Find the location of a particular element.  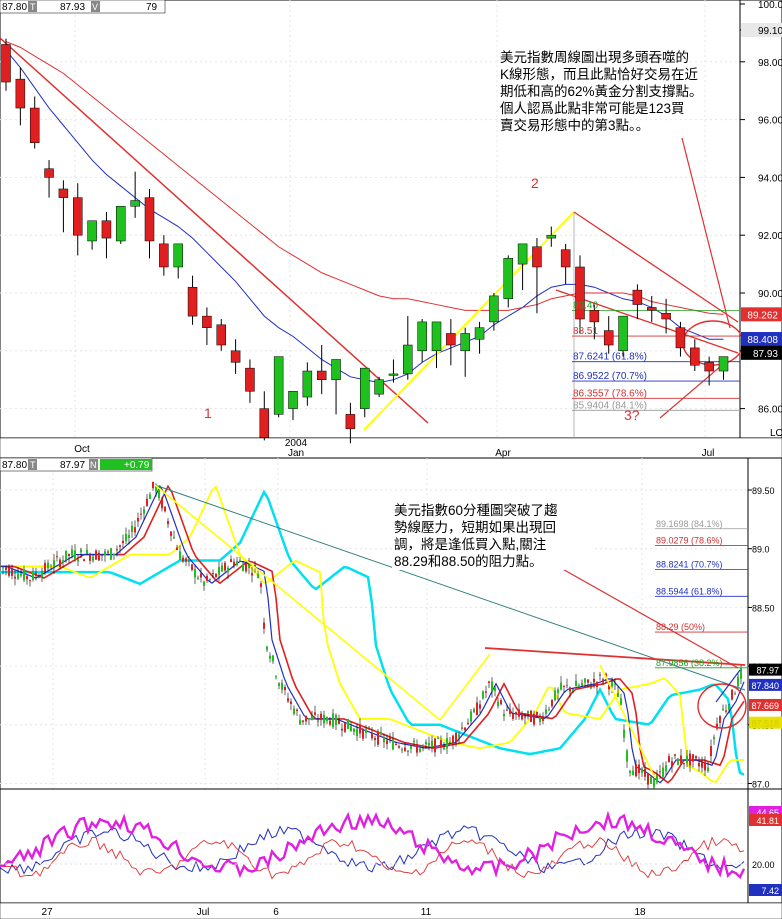

axis-tick-label: 86.00 is located at coordinates (770, 410).